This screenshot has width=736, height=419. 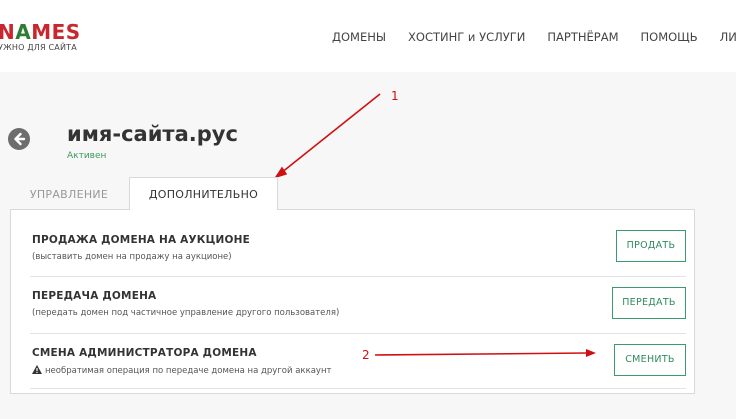 What do you see at coordinates (87, 156) in the screenshot?
I see `status-badge: Активен` at bounding box center [87, 156].